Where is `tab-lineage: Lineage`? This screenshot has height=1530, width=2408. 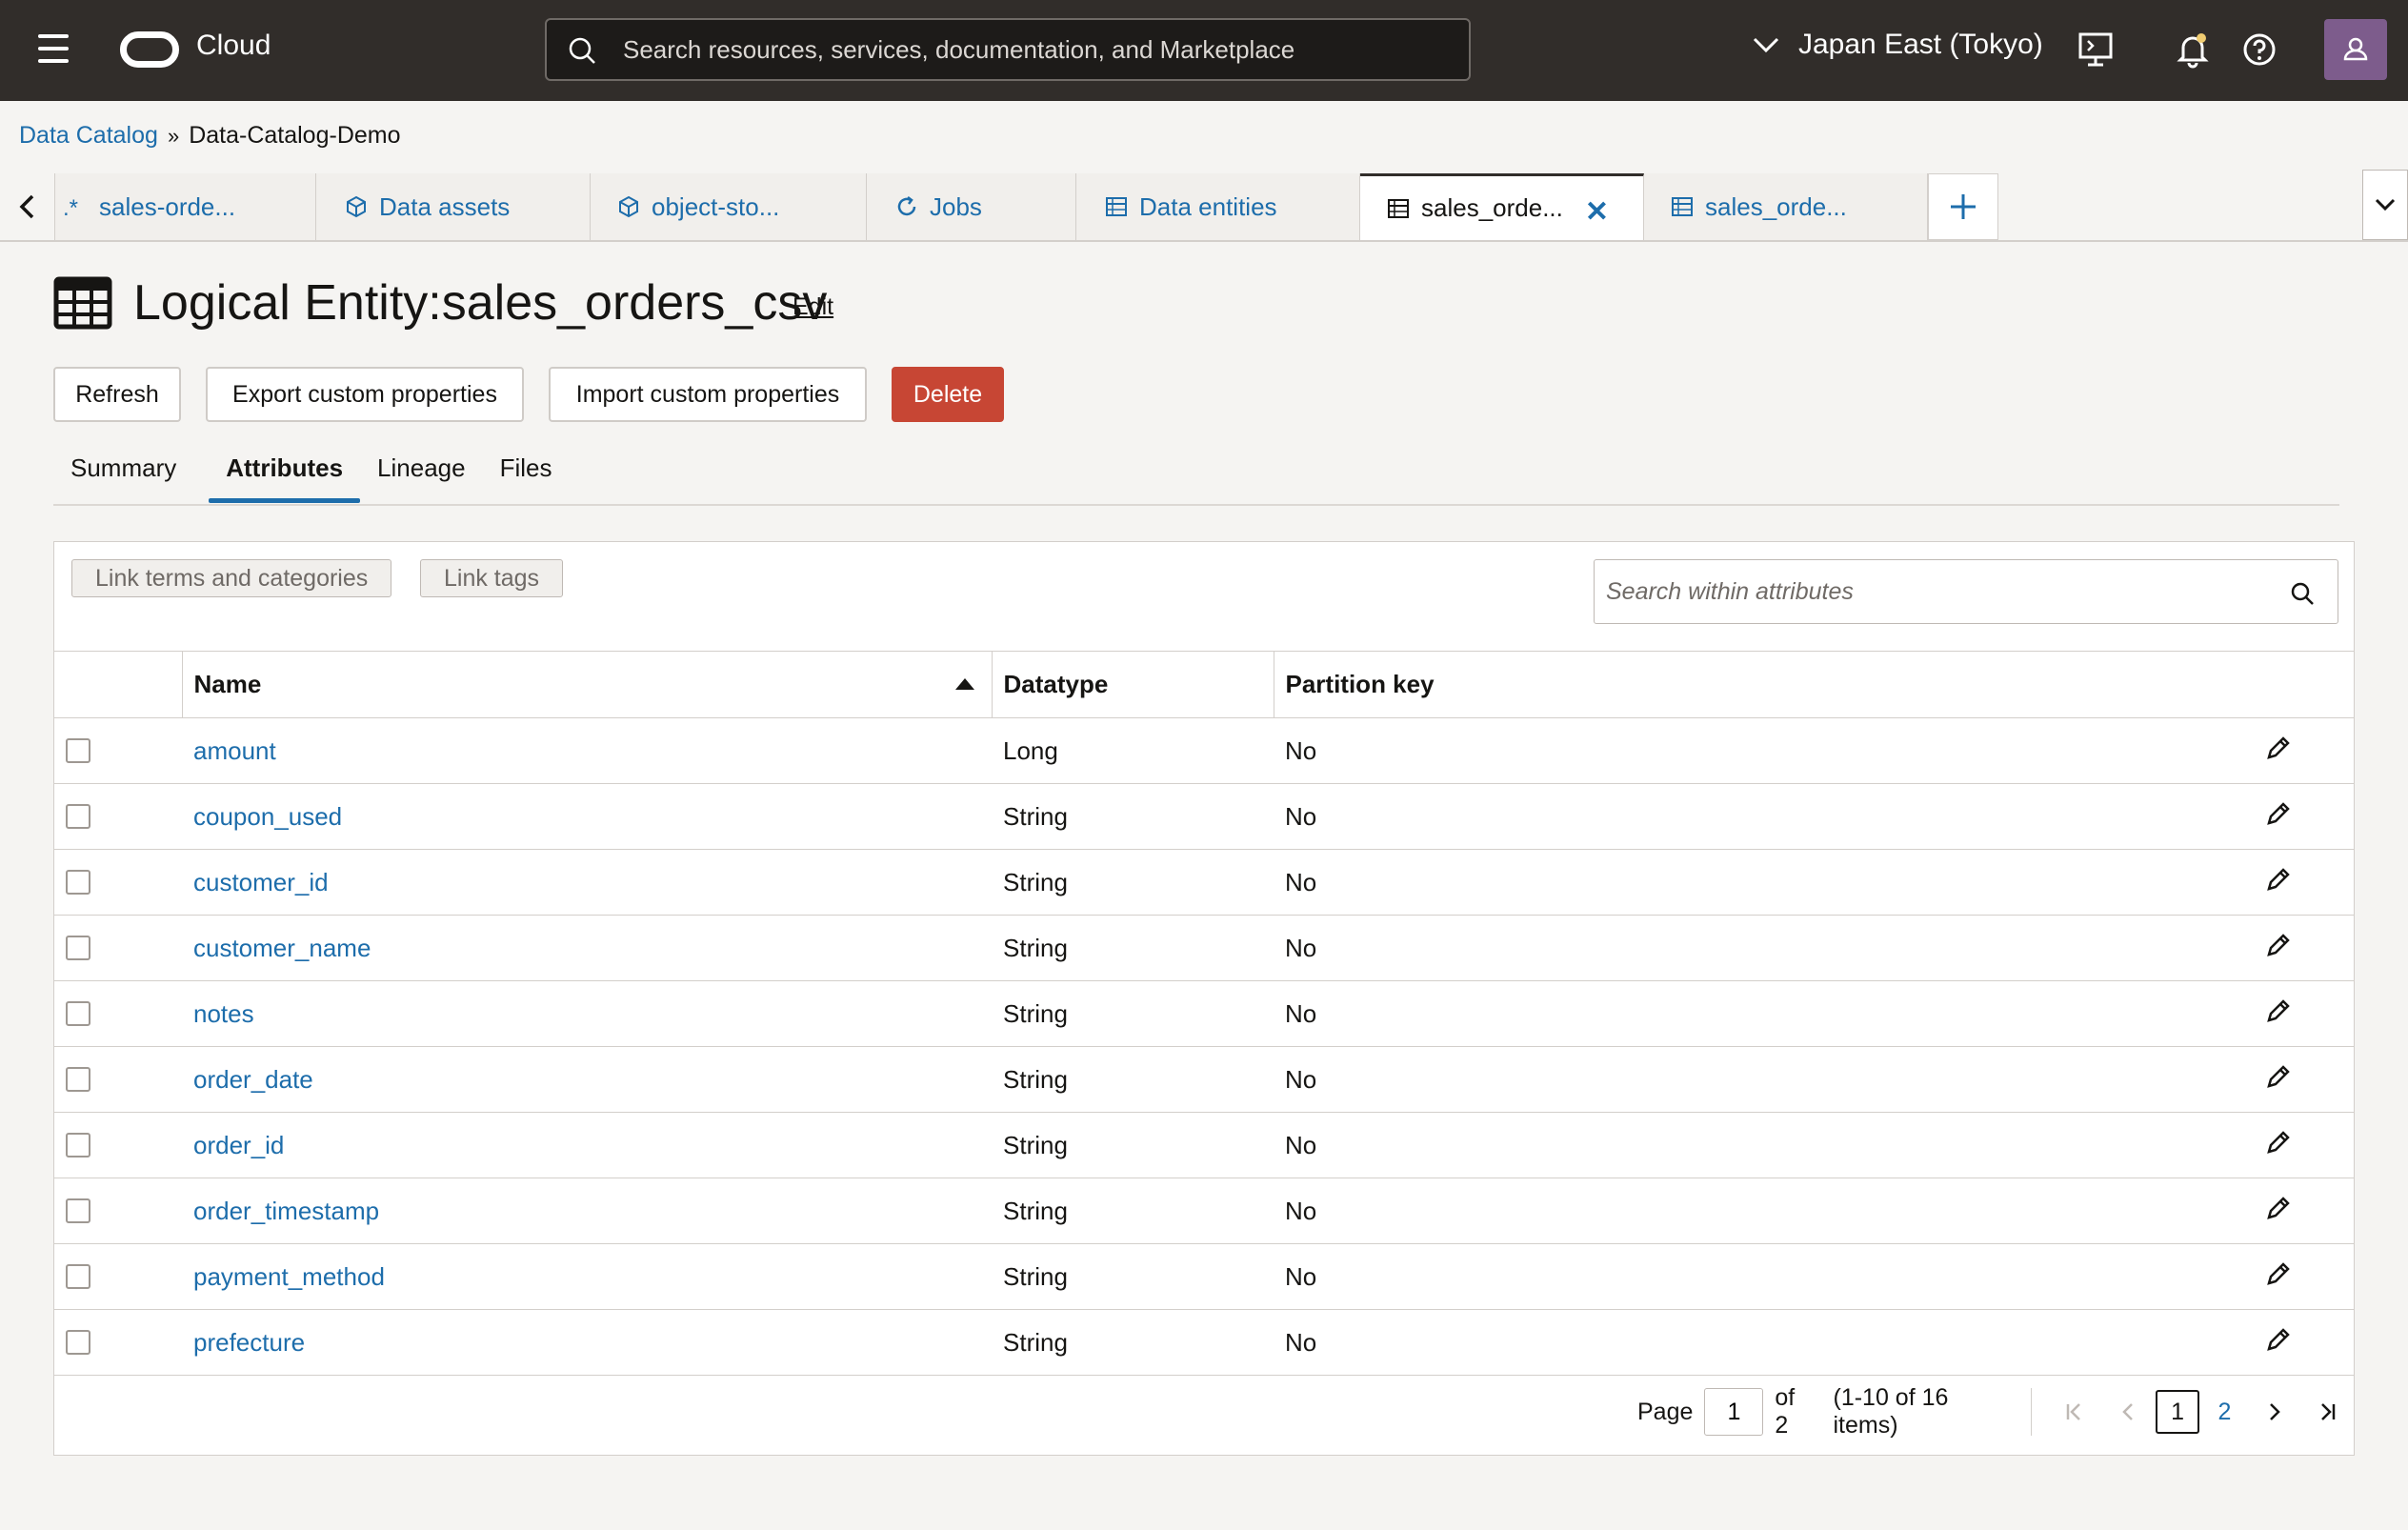
tab-lineage: Lineage is located at coordinates (421, 475).